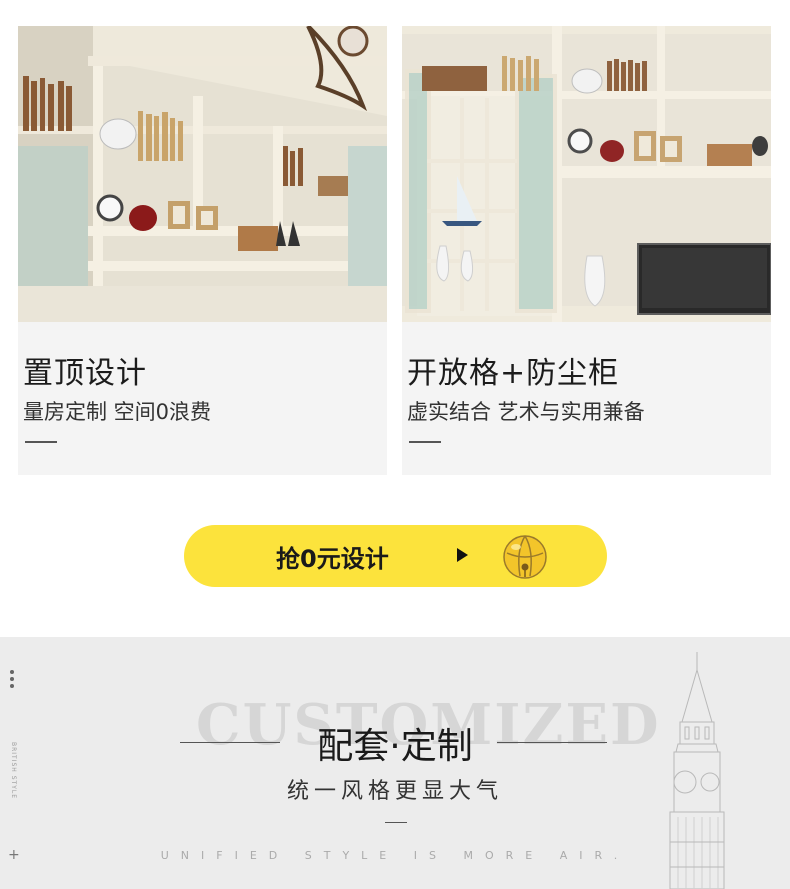 The width and height of the screenshot is (790, 889). What do you see at coordinates (513, 373) in the screenshot?
I see `card-title: 开放格+防尘柜` at bounding box center [513, 373].